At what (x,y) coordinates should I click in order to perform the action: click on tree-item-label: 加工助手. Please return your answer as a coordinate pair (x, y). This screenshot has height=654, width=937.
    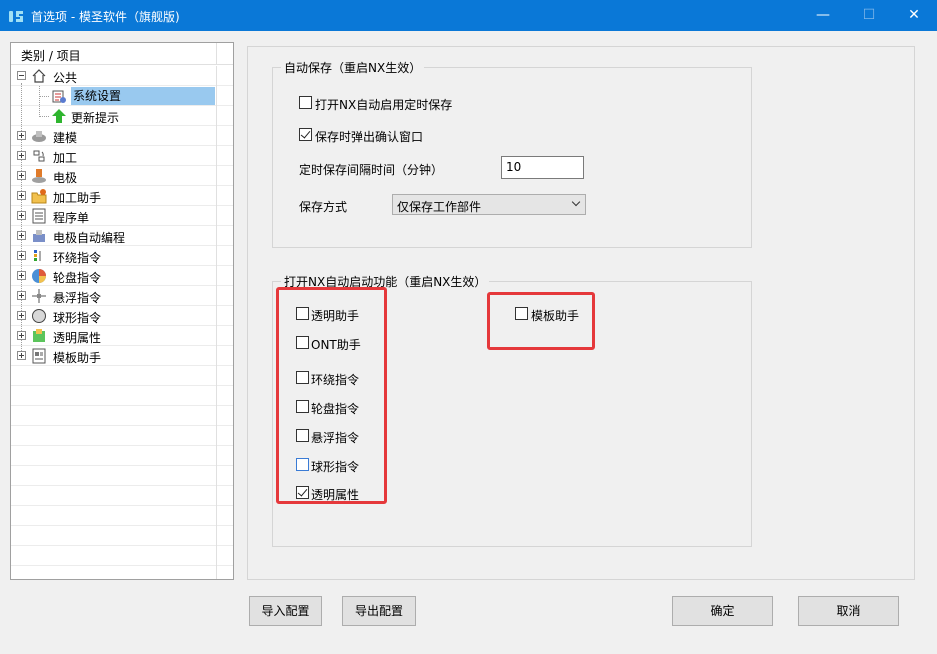
    Looking at the image, I should click on (77, 198).